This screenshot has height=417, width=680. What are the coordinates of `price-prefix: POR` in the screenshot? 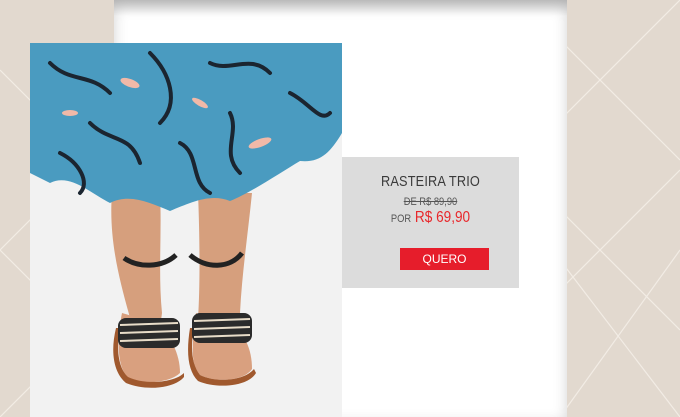 It's located at (401, 219).